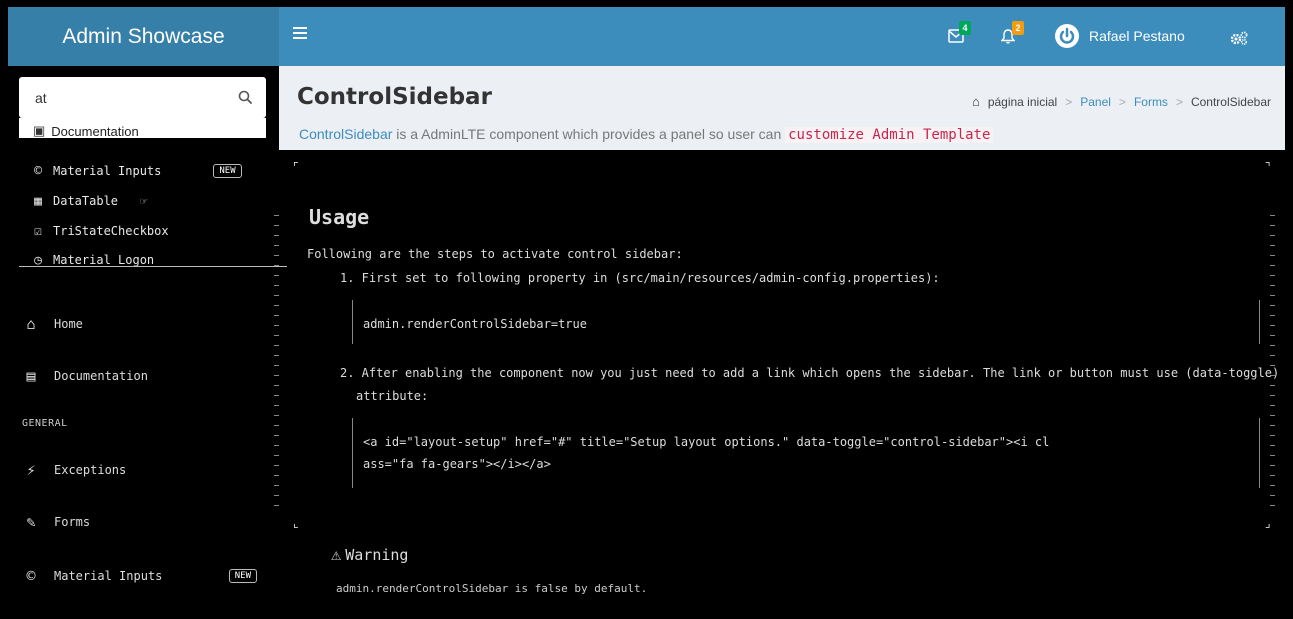  What do you see at coordinates (806, 322) in the screenshot?
I see `code-block: admin.renderControlSidebar=true` at bounding box center [806, 322].